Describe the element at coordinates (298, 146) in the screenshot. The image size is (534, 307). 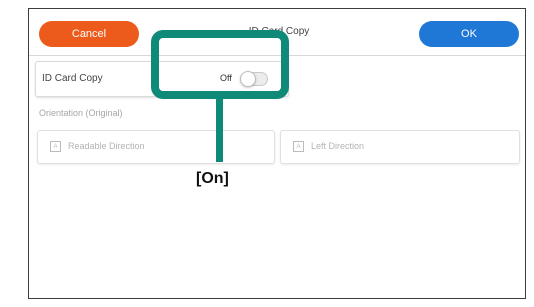
I see `left-direction-icon: A` at that location.